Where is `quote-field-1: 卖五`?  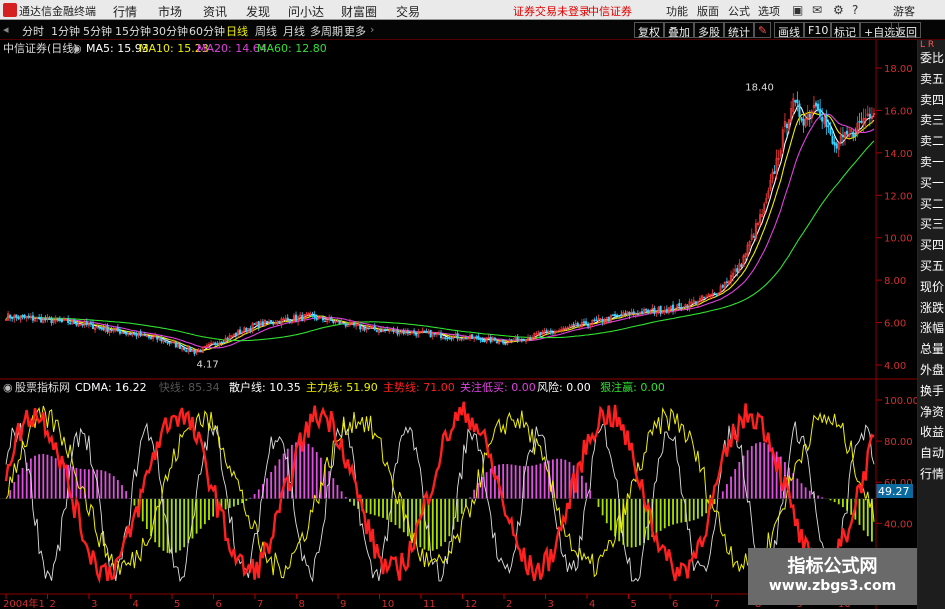 quote-field-1: 卖五 is located at coordinates (932, 79).